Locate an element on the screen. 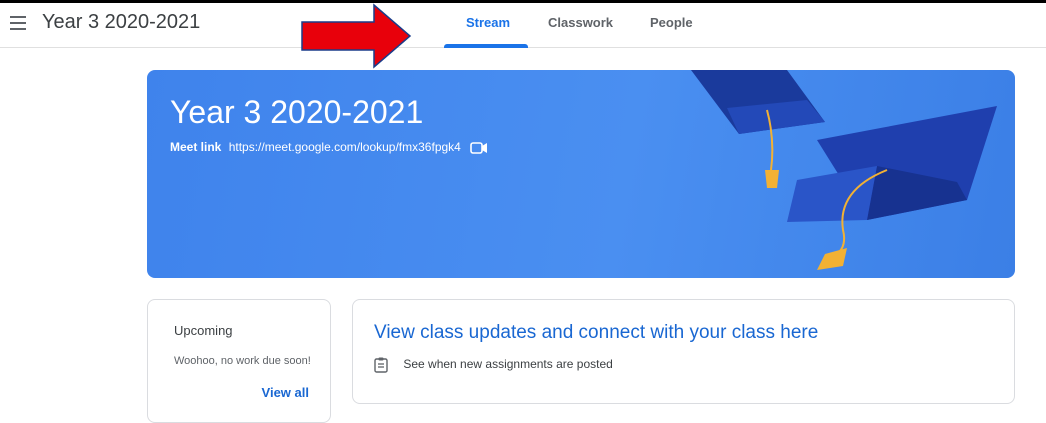 The height and width of the screenshot is (423, 1046). upcoming-title: Upcoming is located at coordinates (203, 330).